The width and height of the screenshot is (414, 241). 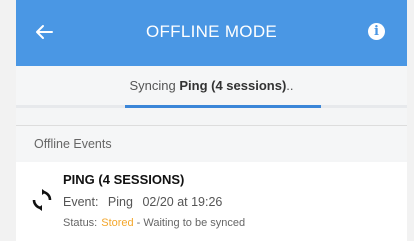 What do you see at coordinates (191, 223) in the screenshot?
I see `status-description: - Waiting to be synced` at bounding box center [191, 223].